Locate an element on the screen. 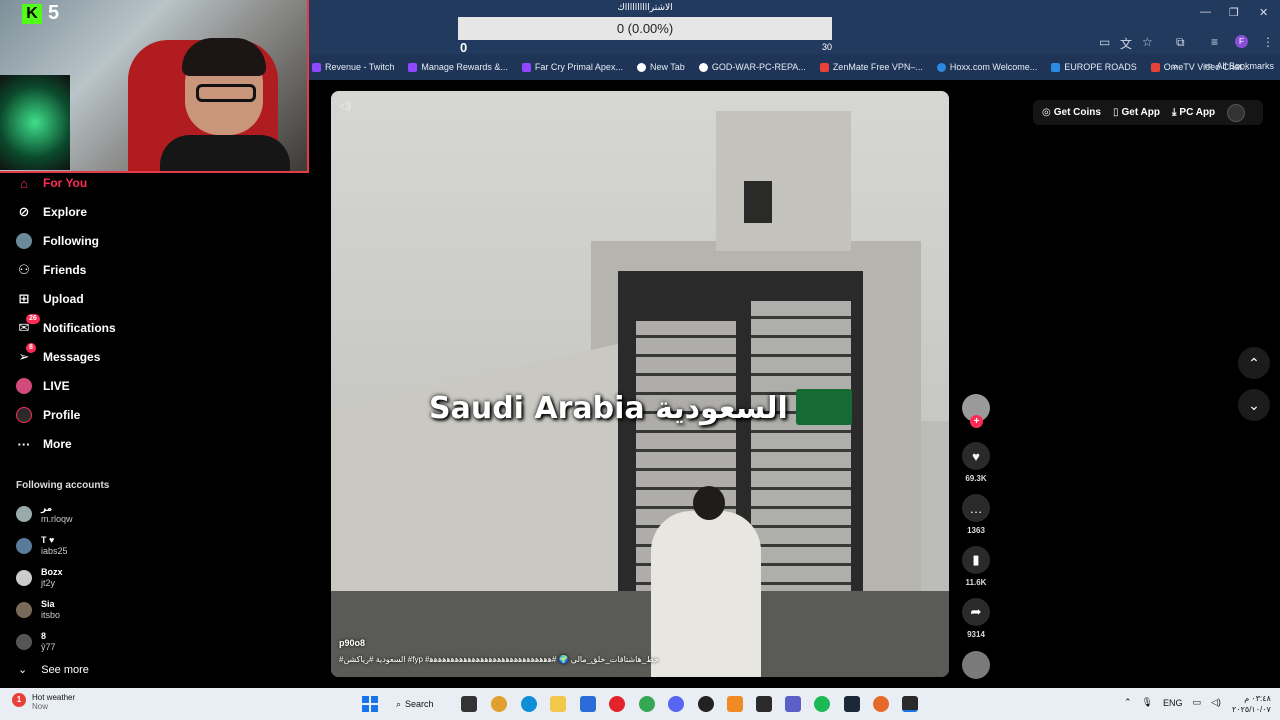  previous-video-button: ⌃ is located at coordinates (1254, 363).